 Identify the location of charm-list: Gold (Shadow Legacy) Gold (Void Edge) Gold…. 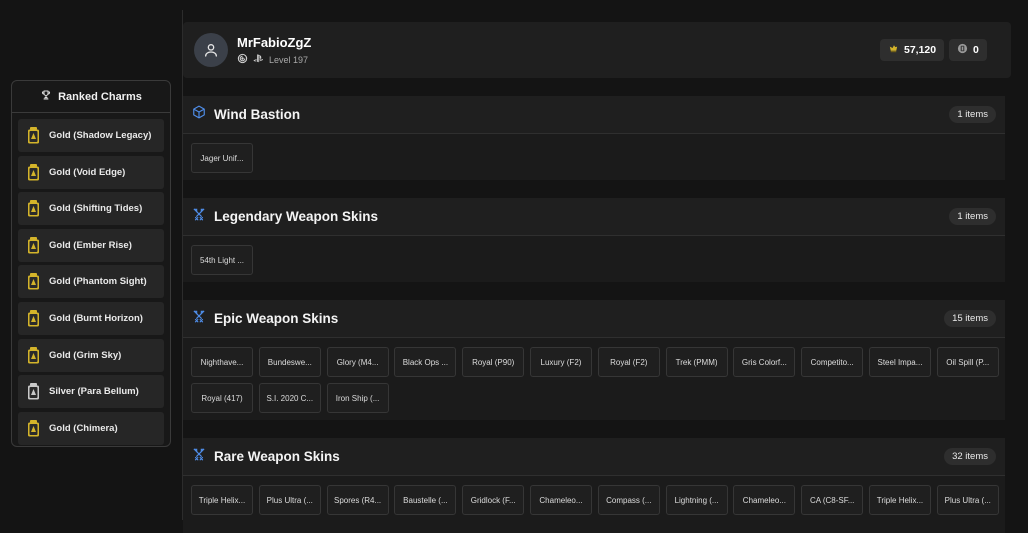
(91, 279).